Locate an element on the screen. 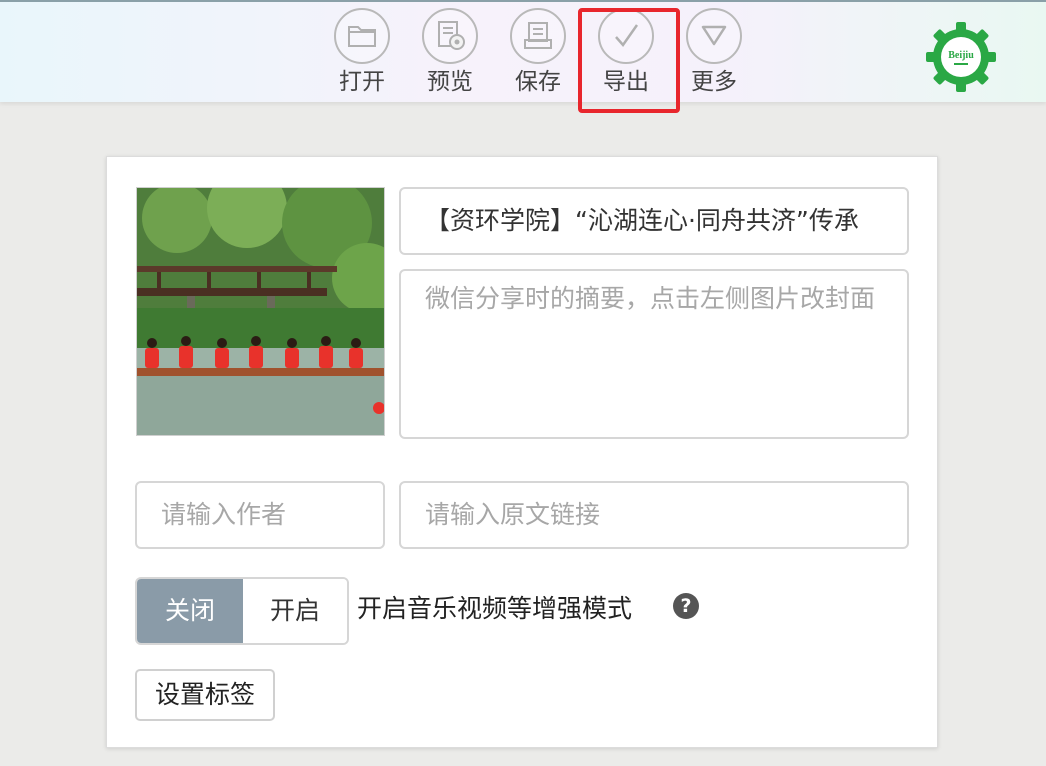 This screenshot has width=1046, height=766. export-highlight-box is located at coordinates (629, 60).